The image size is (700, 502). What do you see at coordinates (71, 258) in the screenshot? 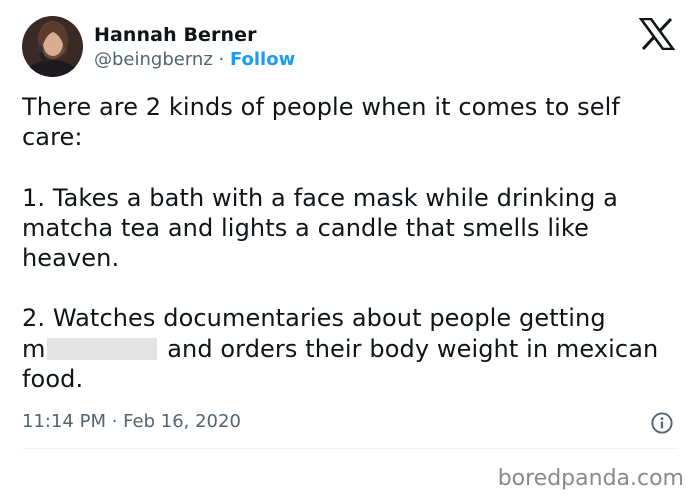
I see `tweet-text-line: heaven.` at bounding box center [71, 258].